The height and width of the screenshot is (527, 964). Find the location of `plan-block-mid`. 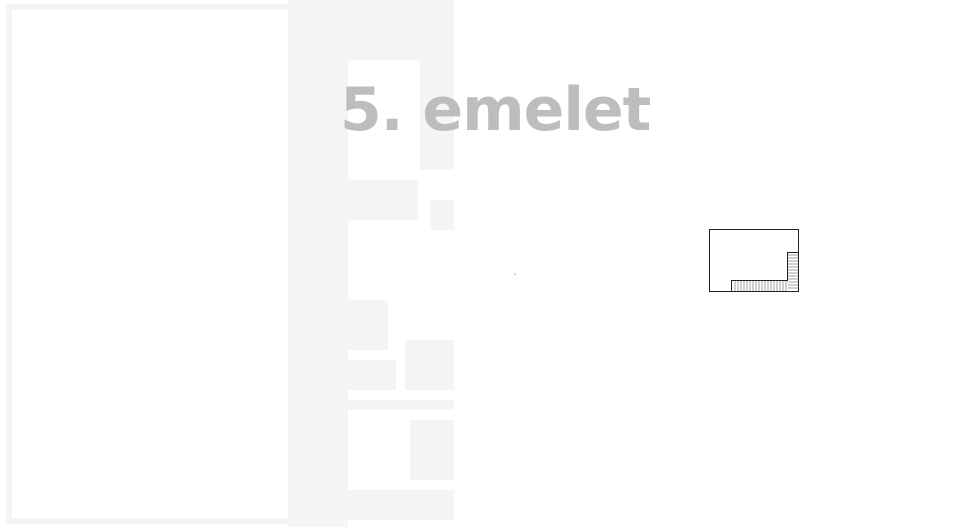

plan-block-mid is located at coordinates (383, 200).